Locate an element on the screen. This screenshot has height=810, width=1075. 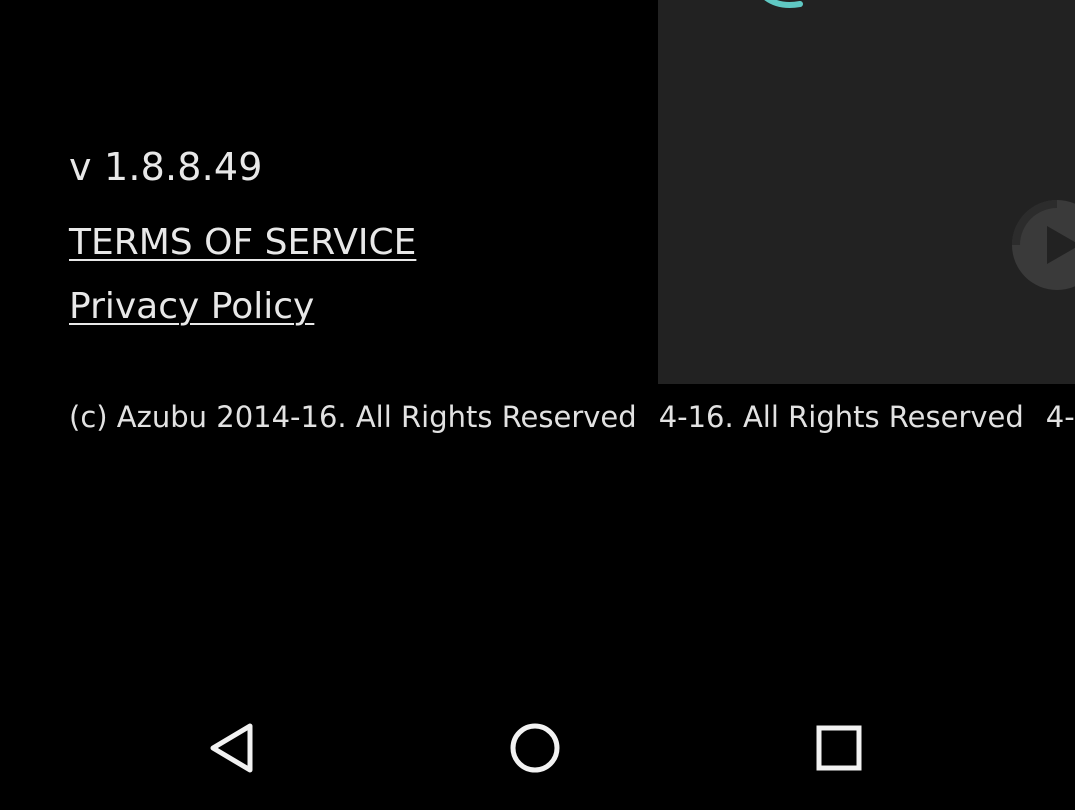
home-icon is located at coordinates (535, 748).